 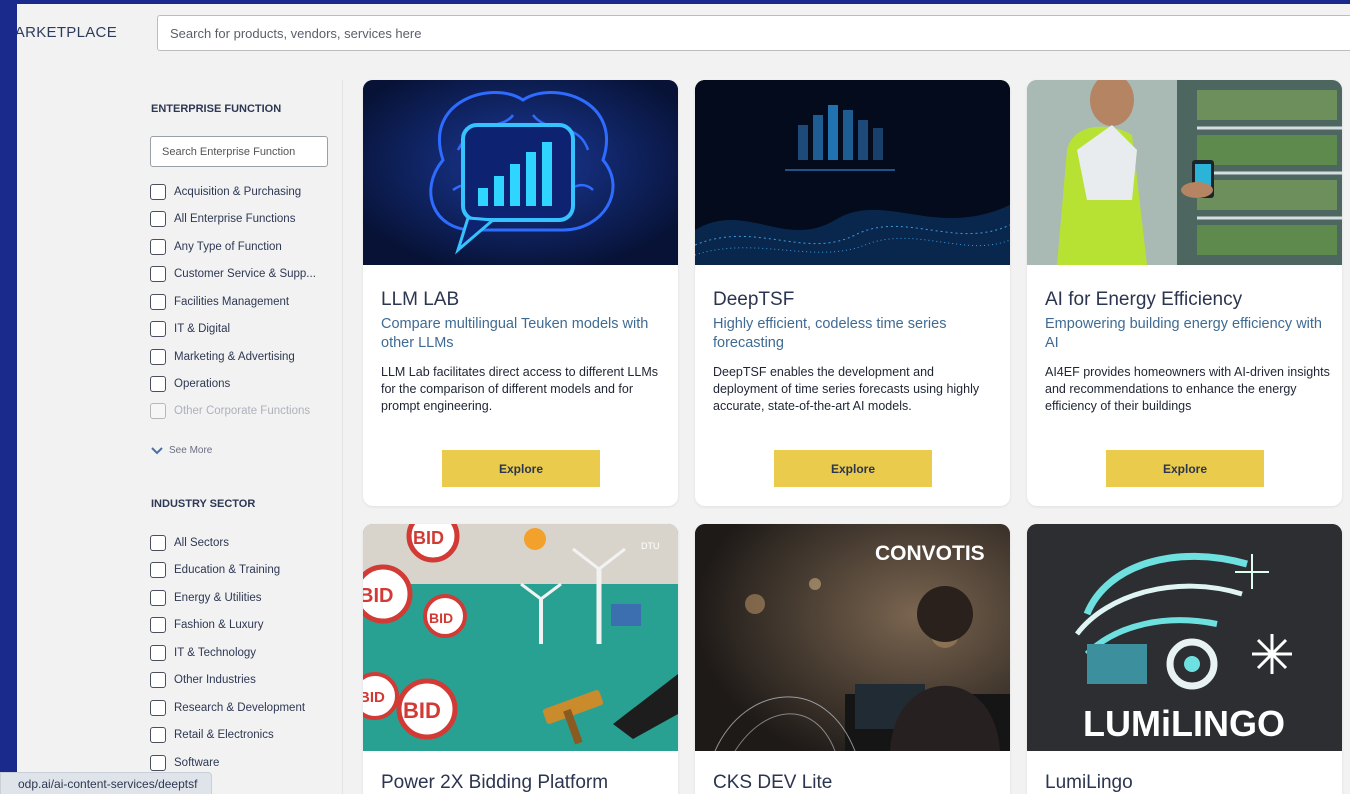 What do you see at coordinates (1143, 300) in the screenshot?
I see `card-title: AI for Energy Efficiency` at bounding box center [1143, 300].